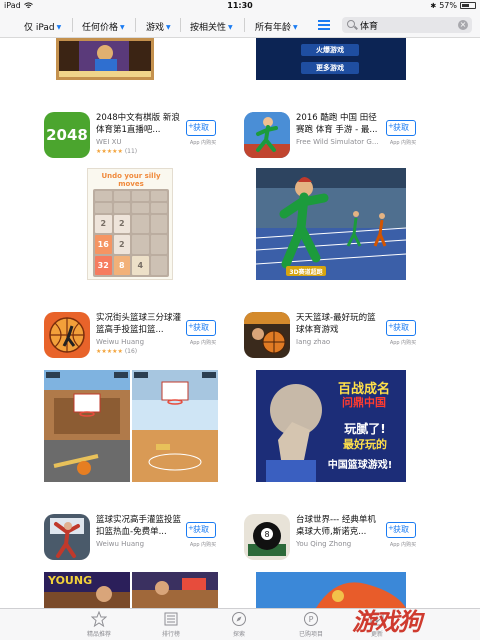 Image resolution: width=480 pixels, height=640 pixels. Describe the element at coordinates (103, 26) in the screenshot. I see `price-filter: 任何价格 ▼` at that location.